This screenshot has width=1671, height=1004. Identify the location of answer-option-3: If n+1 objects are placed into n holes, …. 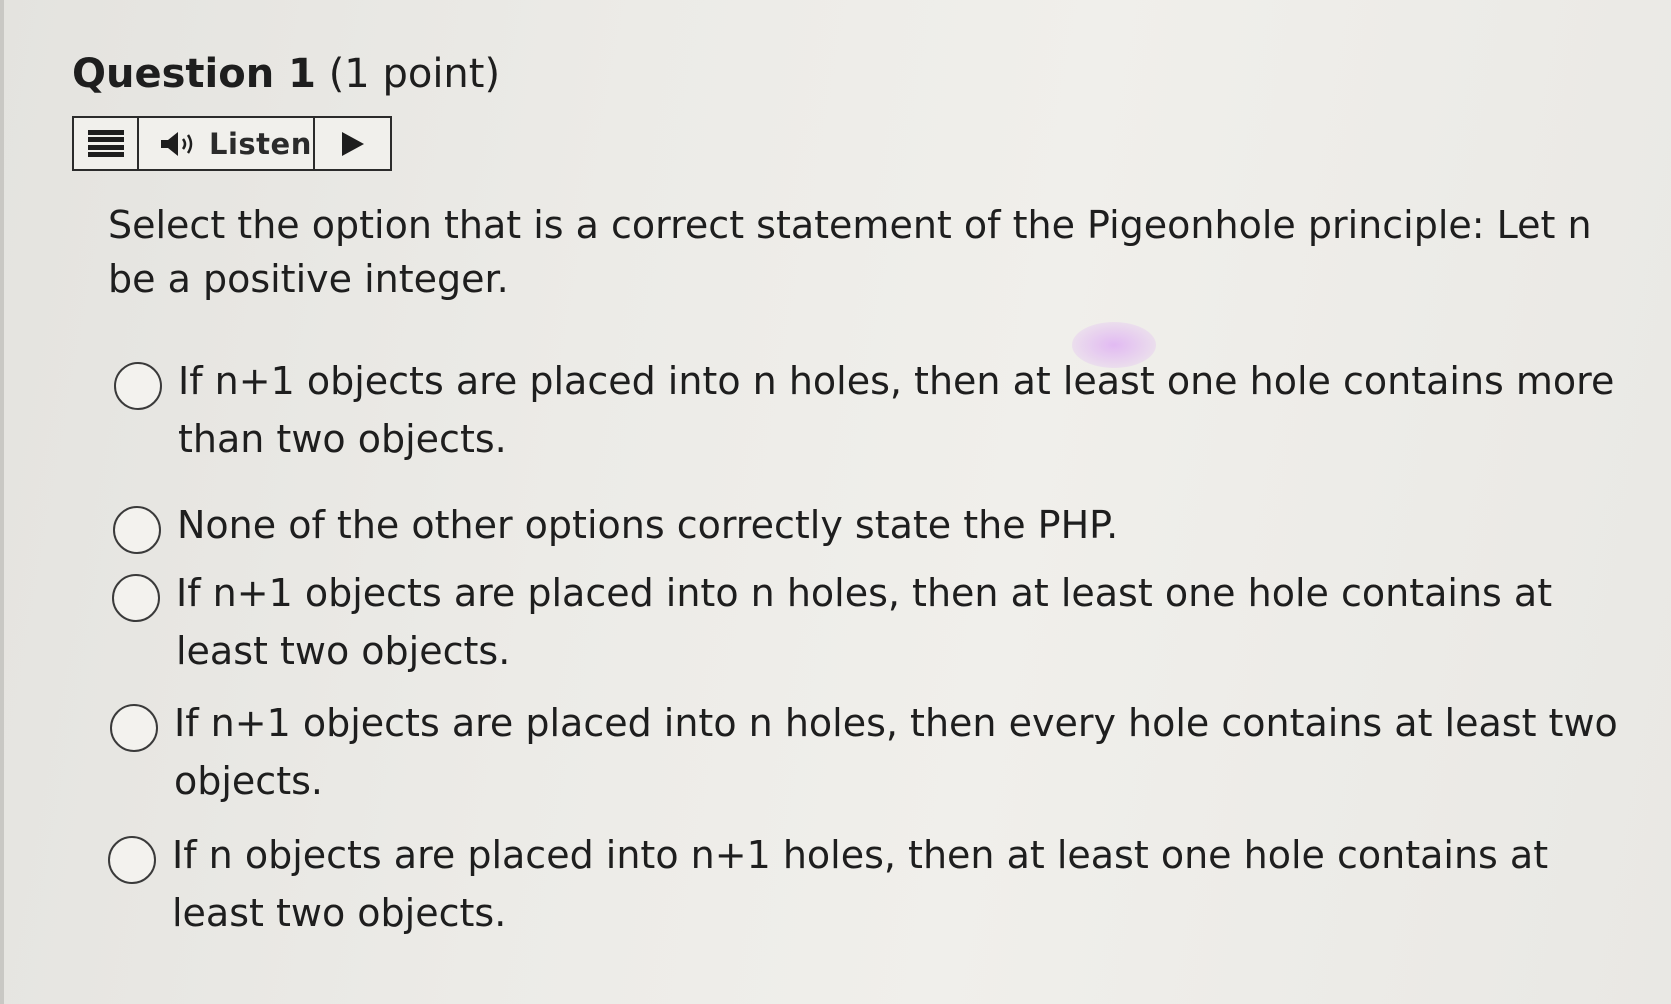
(877, 622).